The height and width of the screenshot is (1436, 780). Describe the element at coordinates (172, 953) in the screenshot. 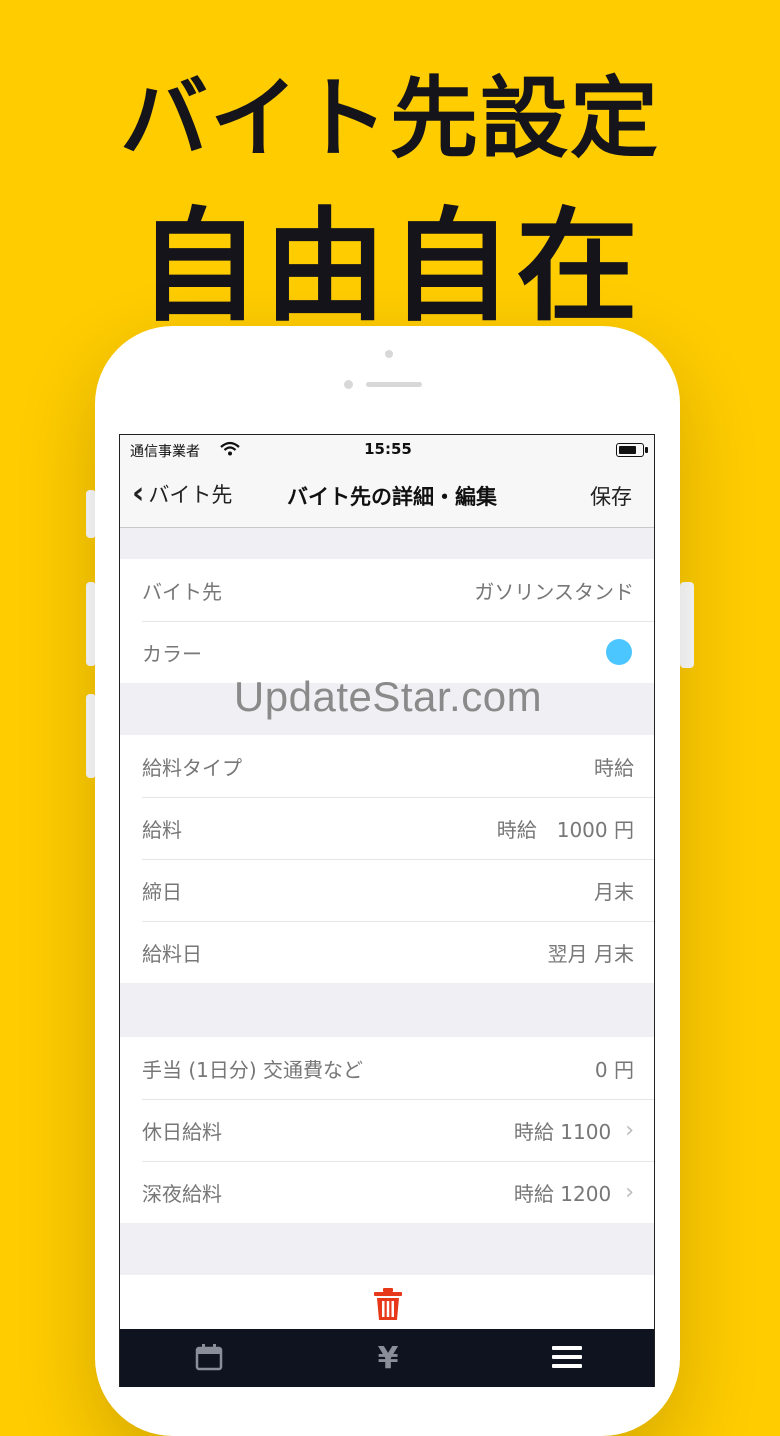

I see `payday-label: 給料日` at that location.